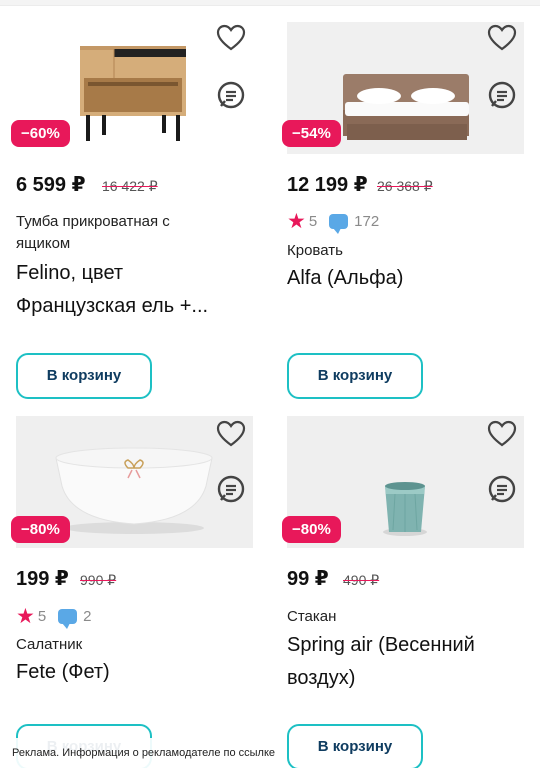  Describe the element at coordinates (87, 616) in the screenshot. I see `review-count: 2` at that location.